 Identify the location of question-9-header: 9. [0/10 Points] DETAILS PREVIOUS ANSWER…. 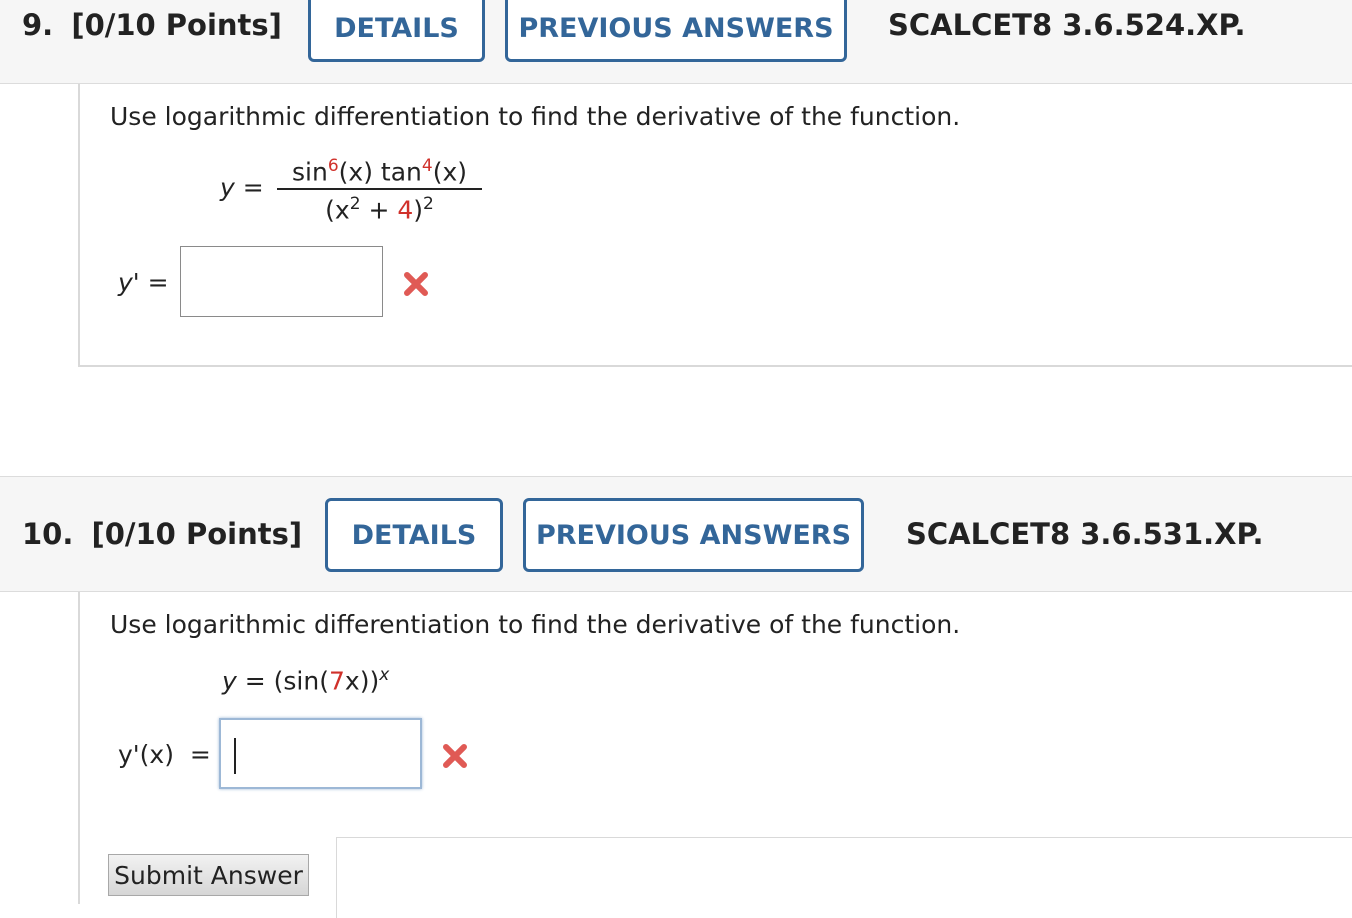
(676, 42).